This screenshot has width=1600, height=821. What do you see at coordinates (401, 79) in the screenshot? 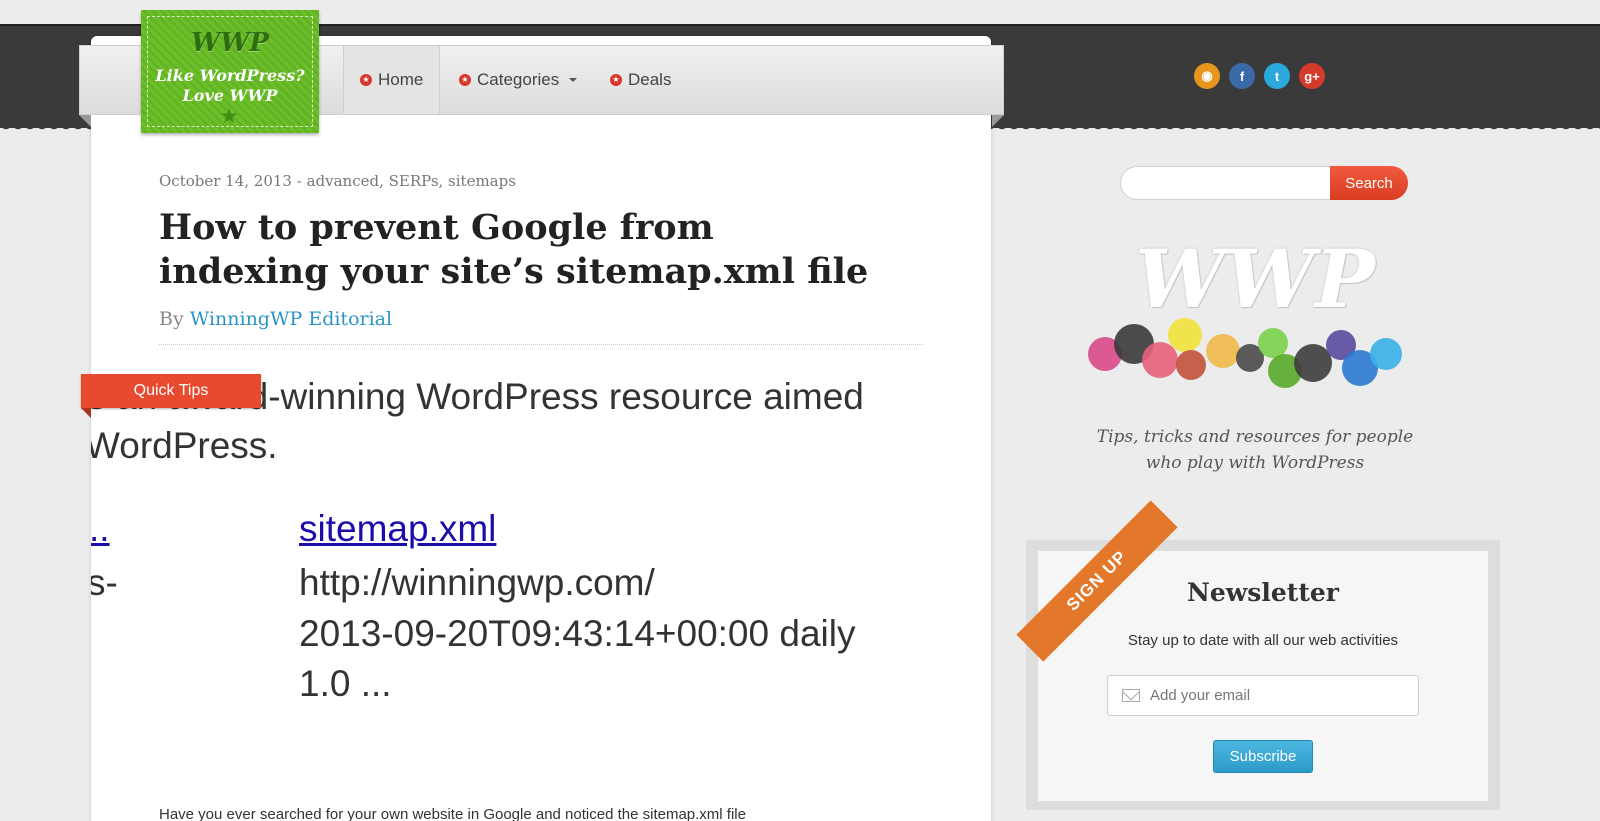
I see `nav-home-label: Home` at bounding box center [401, 79].